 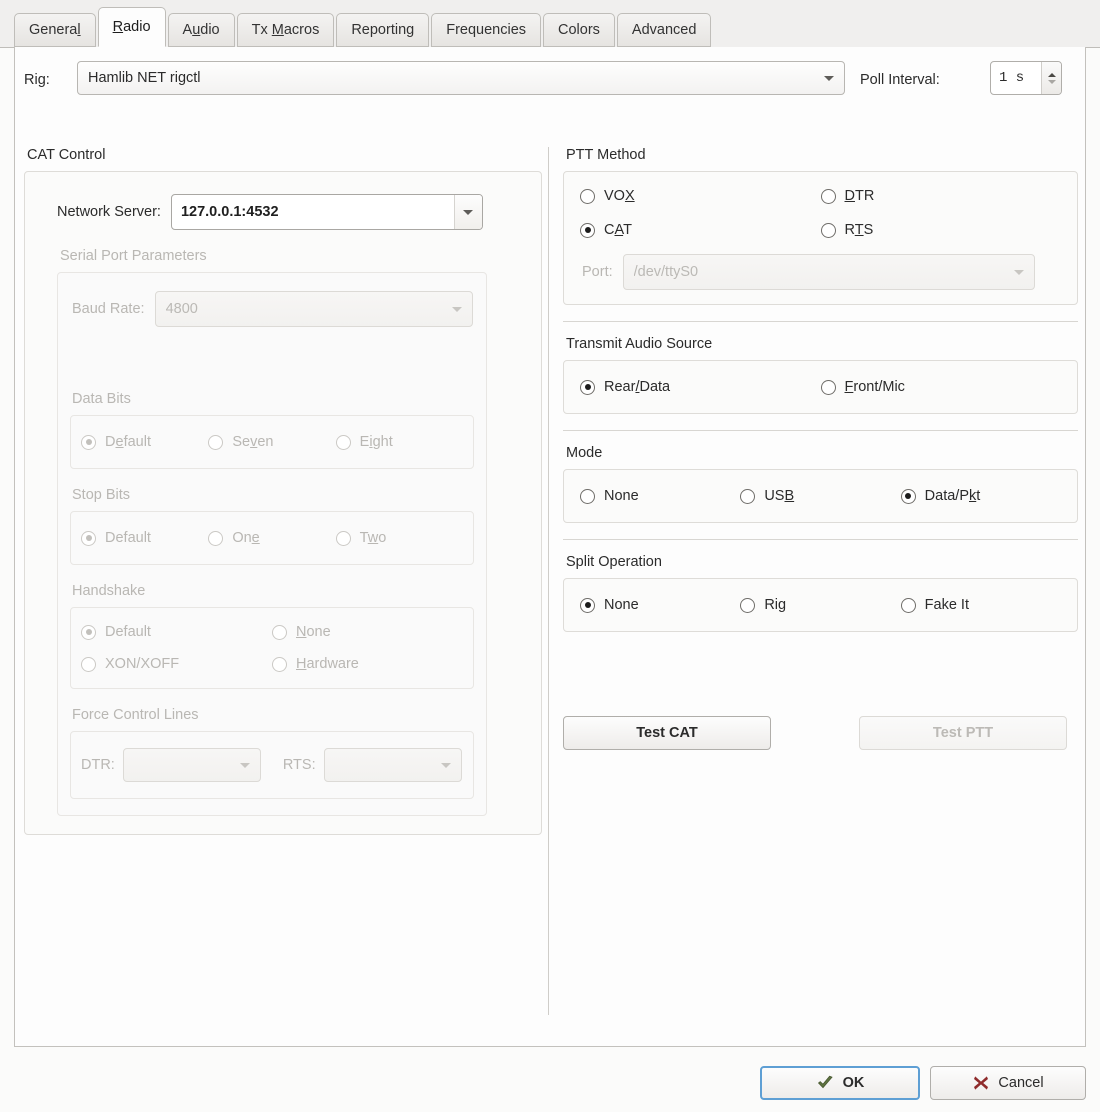 I want to click on radio-eight: Eight, so click(x=399, y=442).